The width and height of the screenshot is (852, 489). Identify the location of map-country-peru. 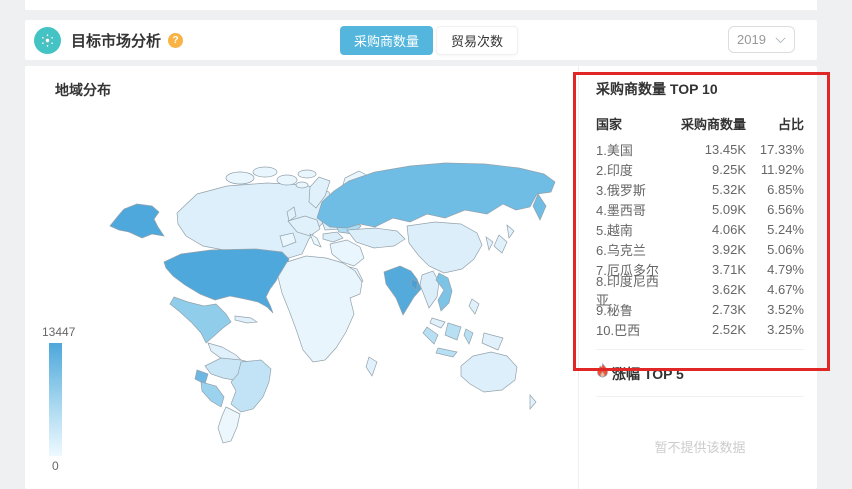
(212, 394).